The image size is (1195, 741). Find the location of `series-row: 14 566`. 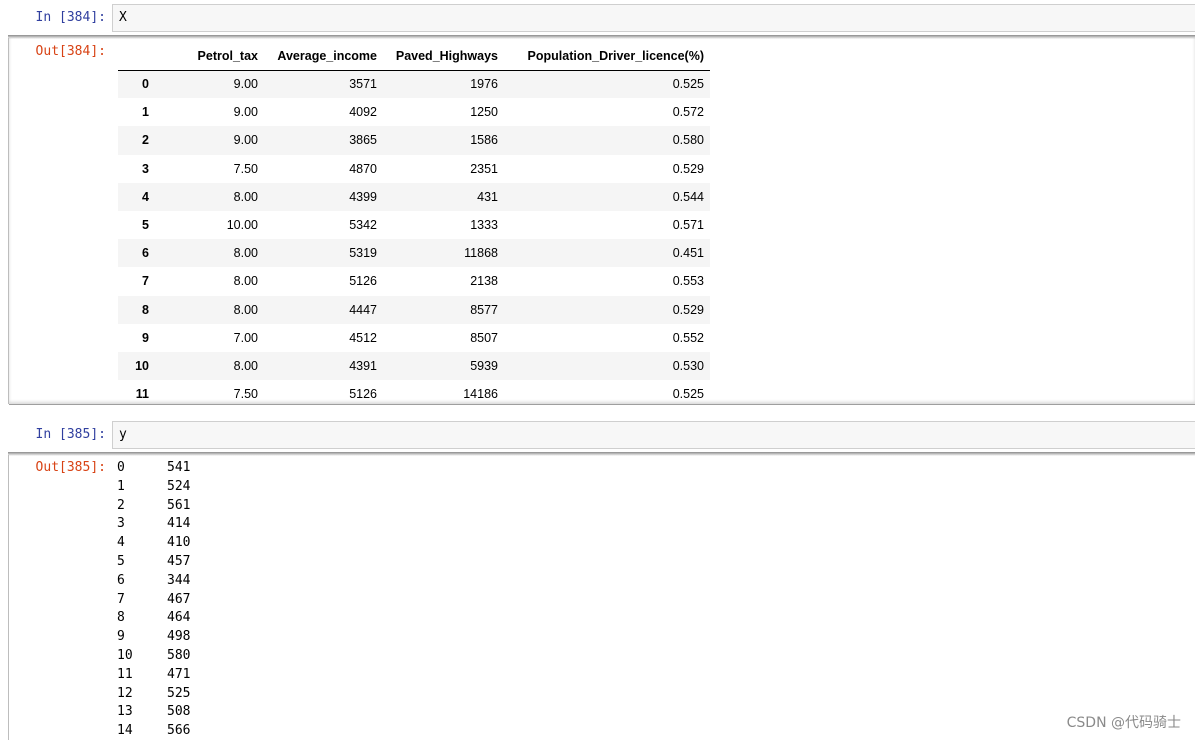

series-row: 14 566 is located at coordinates (153, 731).